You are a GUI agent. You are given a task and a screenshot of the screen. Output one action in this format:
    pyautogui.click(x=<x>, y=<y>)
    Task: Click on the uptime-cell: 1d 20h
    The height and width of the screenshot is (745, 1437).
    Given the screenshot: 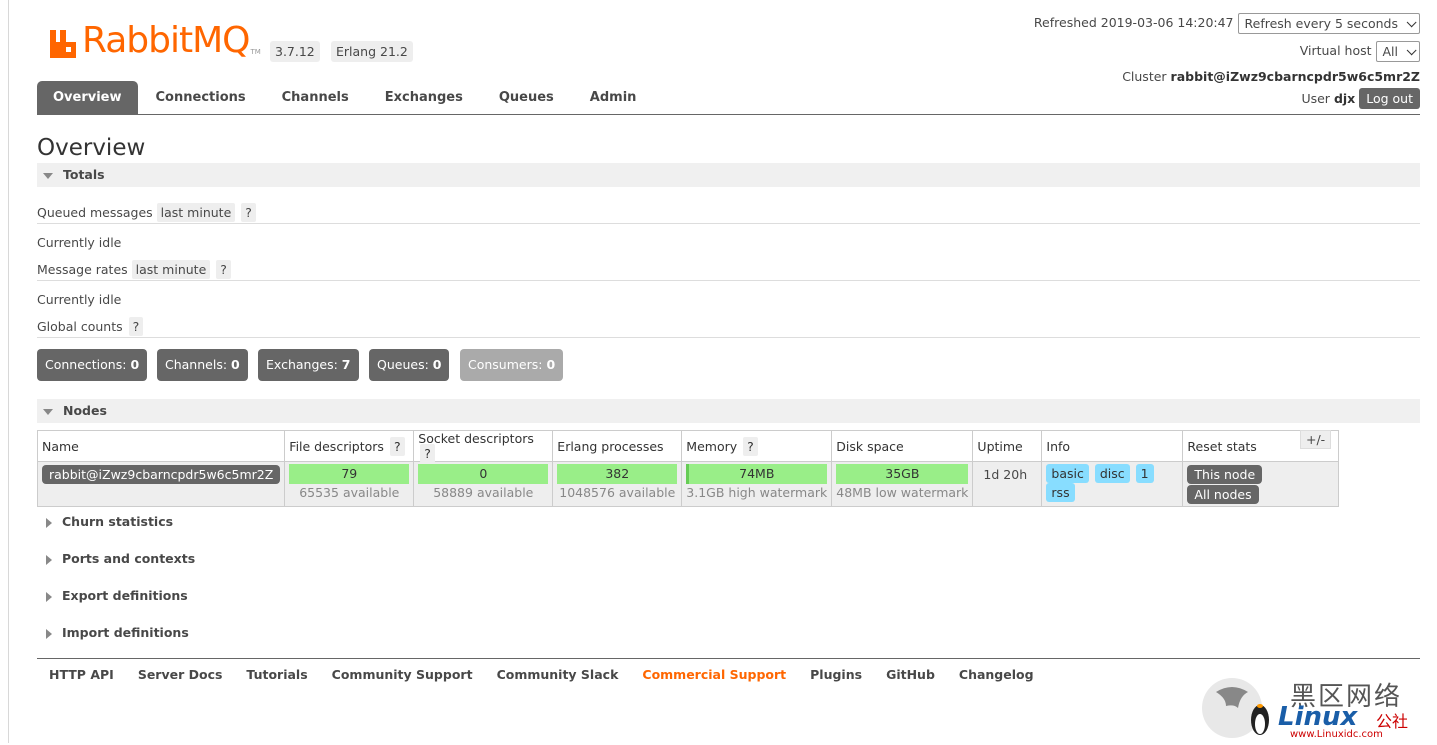 What is the action you would take?
    pyautogui.click(x=1007, y=484)
    